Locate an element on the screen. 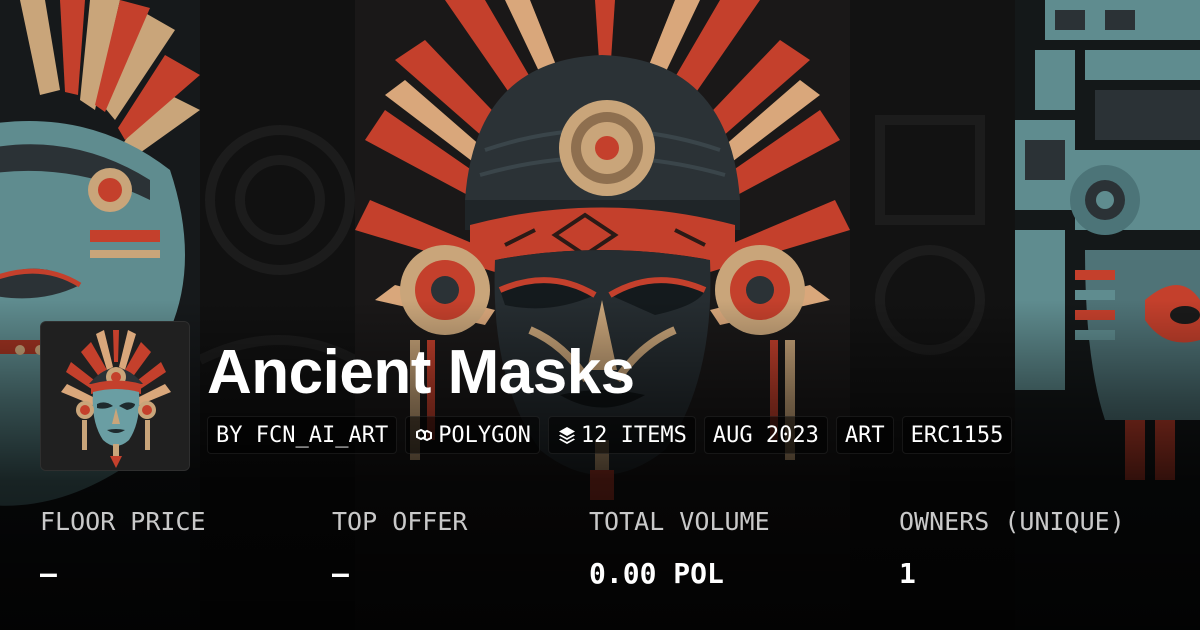  tag-category: ART is located at coordinates (864, 435).